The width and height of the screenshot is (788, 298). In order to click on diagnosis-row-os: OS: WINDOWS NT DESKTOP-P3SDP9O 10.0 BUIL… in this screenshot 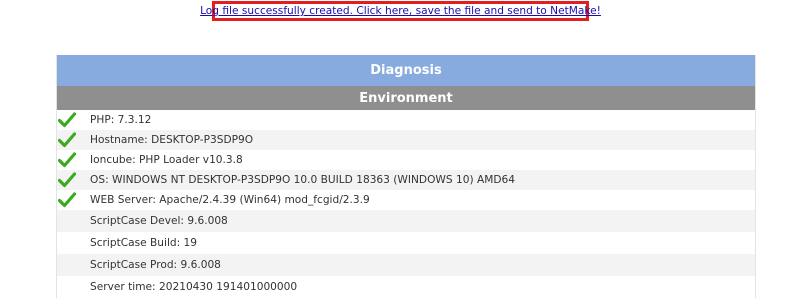, I will do `click(406, 180)`.